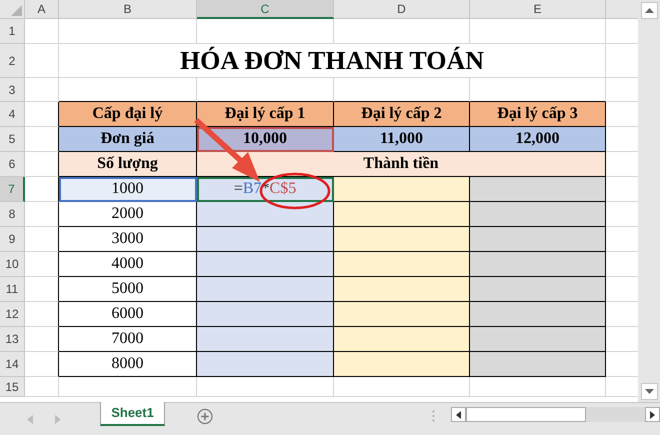 Image resolution: width=660 pixels, height=435 pixels. What do you see at coordinates (12, 31) in the screenshot?
I see `row-header: 1` at bounding box center [12, 31].